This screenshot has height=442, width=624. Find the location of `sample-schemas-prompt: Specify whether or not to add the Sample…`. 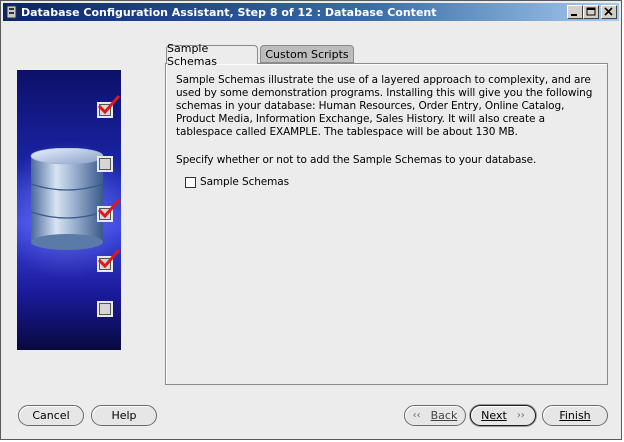

sample-schemas-prompt: Specify whether or not to add the Sample… is located at coordinates (356, 160).